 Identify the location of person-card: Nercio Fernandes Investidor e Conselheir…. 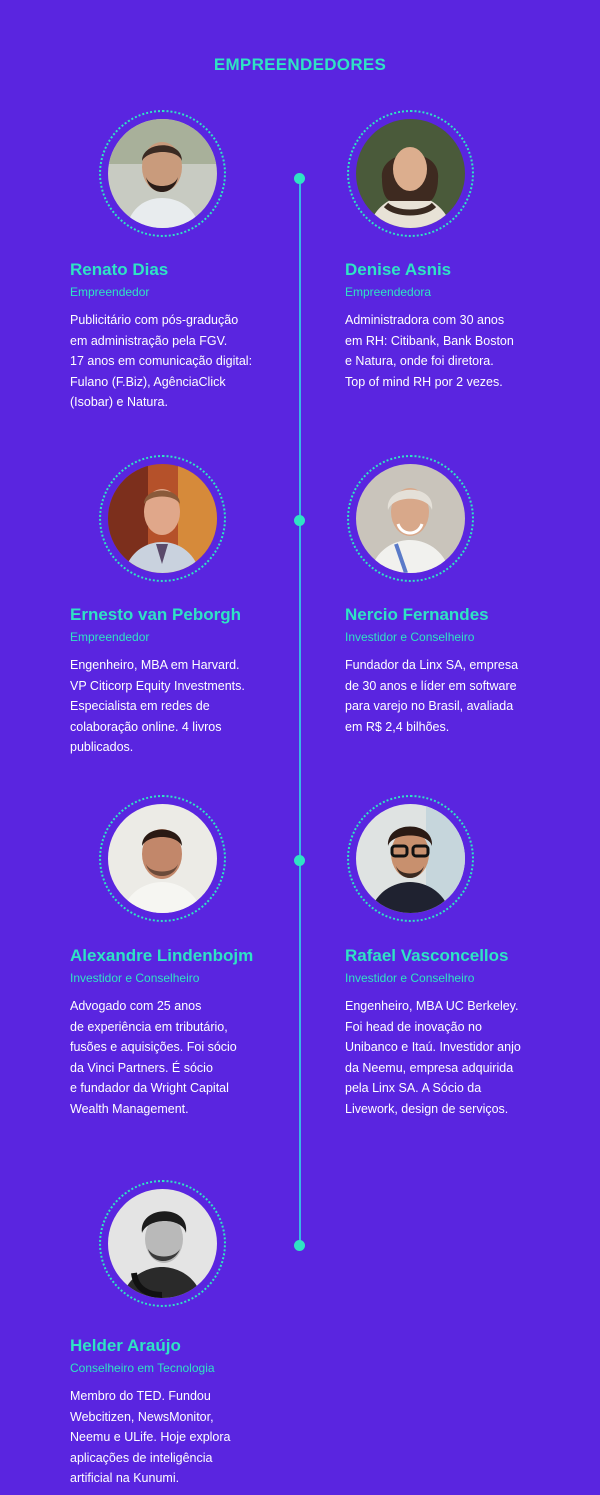
(452, 605).